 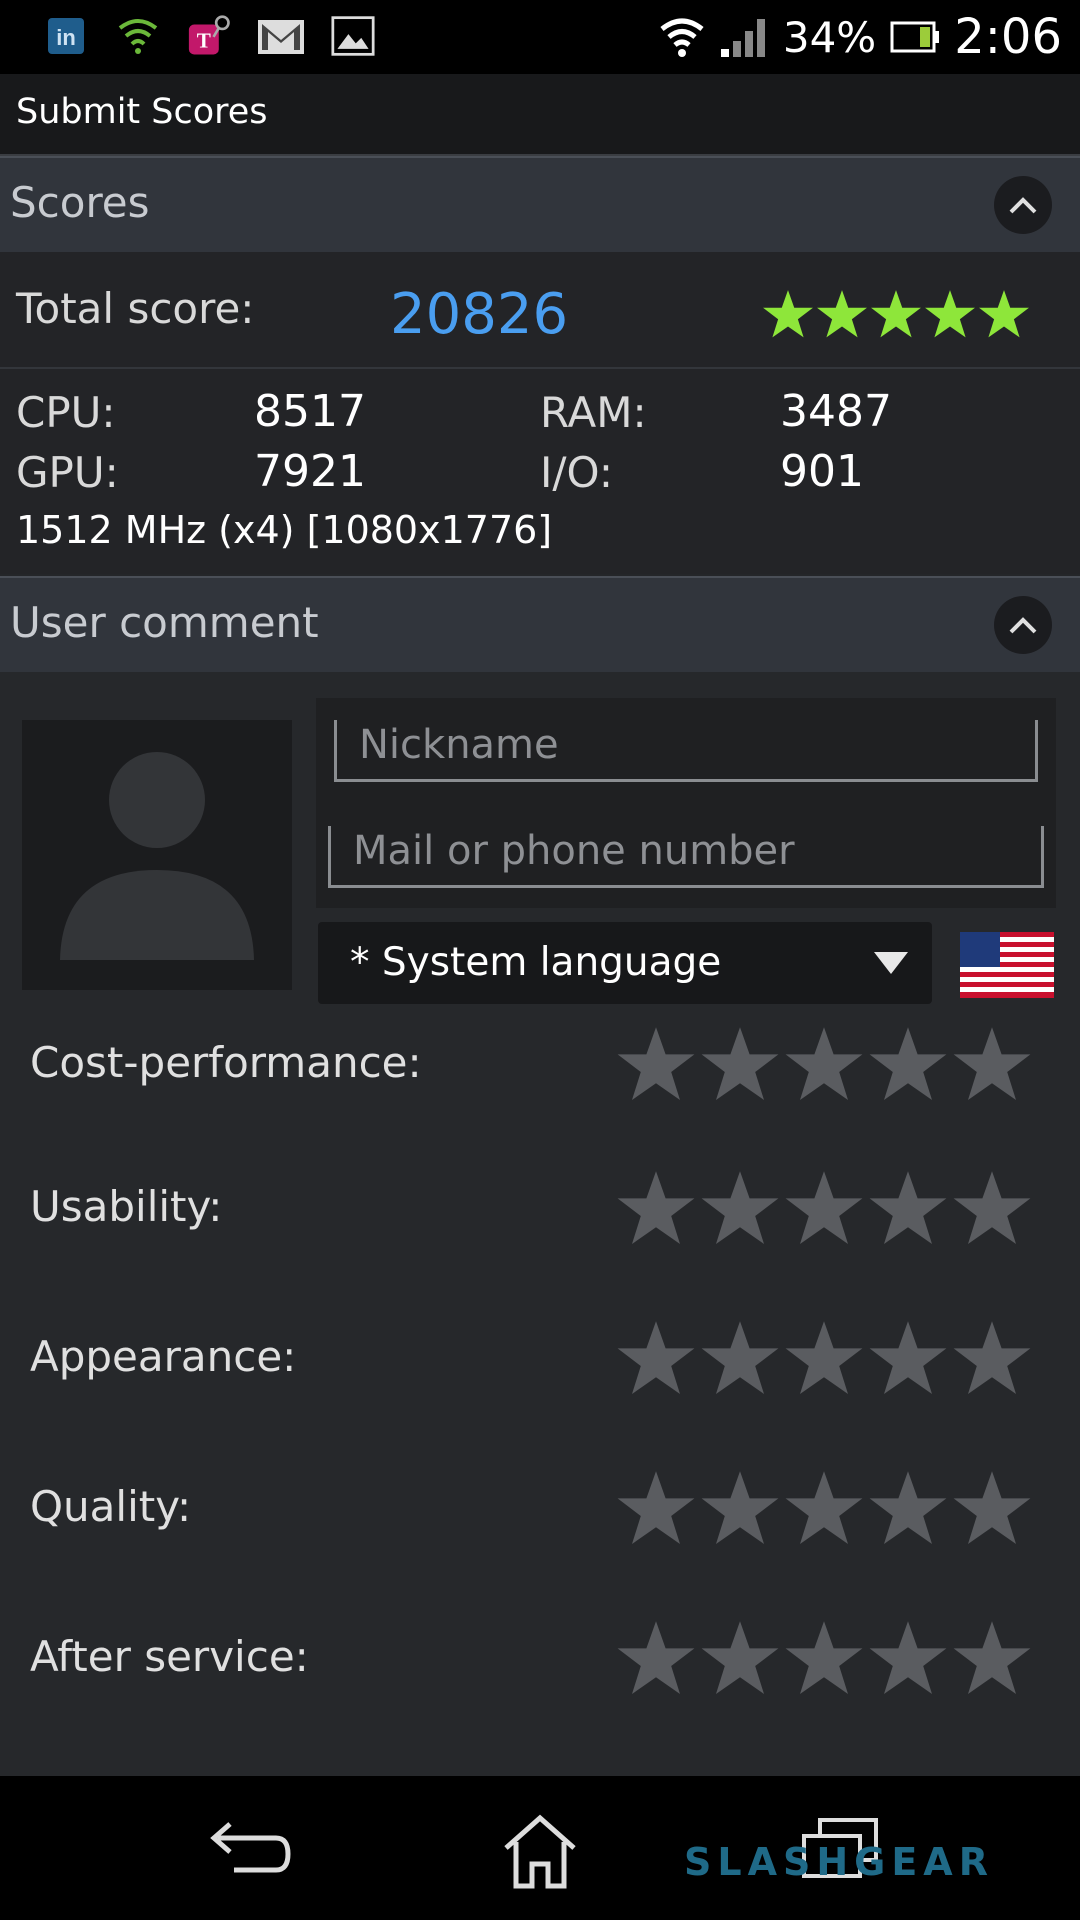 I want to click on language-select: * System language, so click(x=625, y=963).